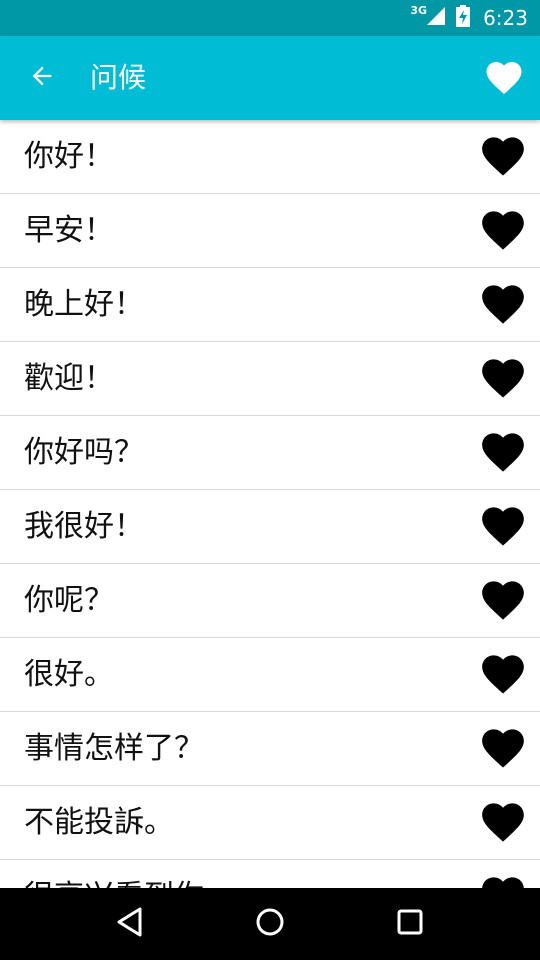  I want to click on status-icons: 3G 6:23, so click(469, 18).